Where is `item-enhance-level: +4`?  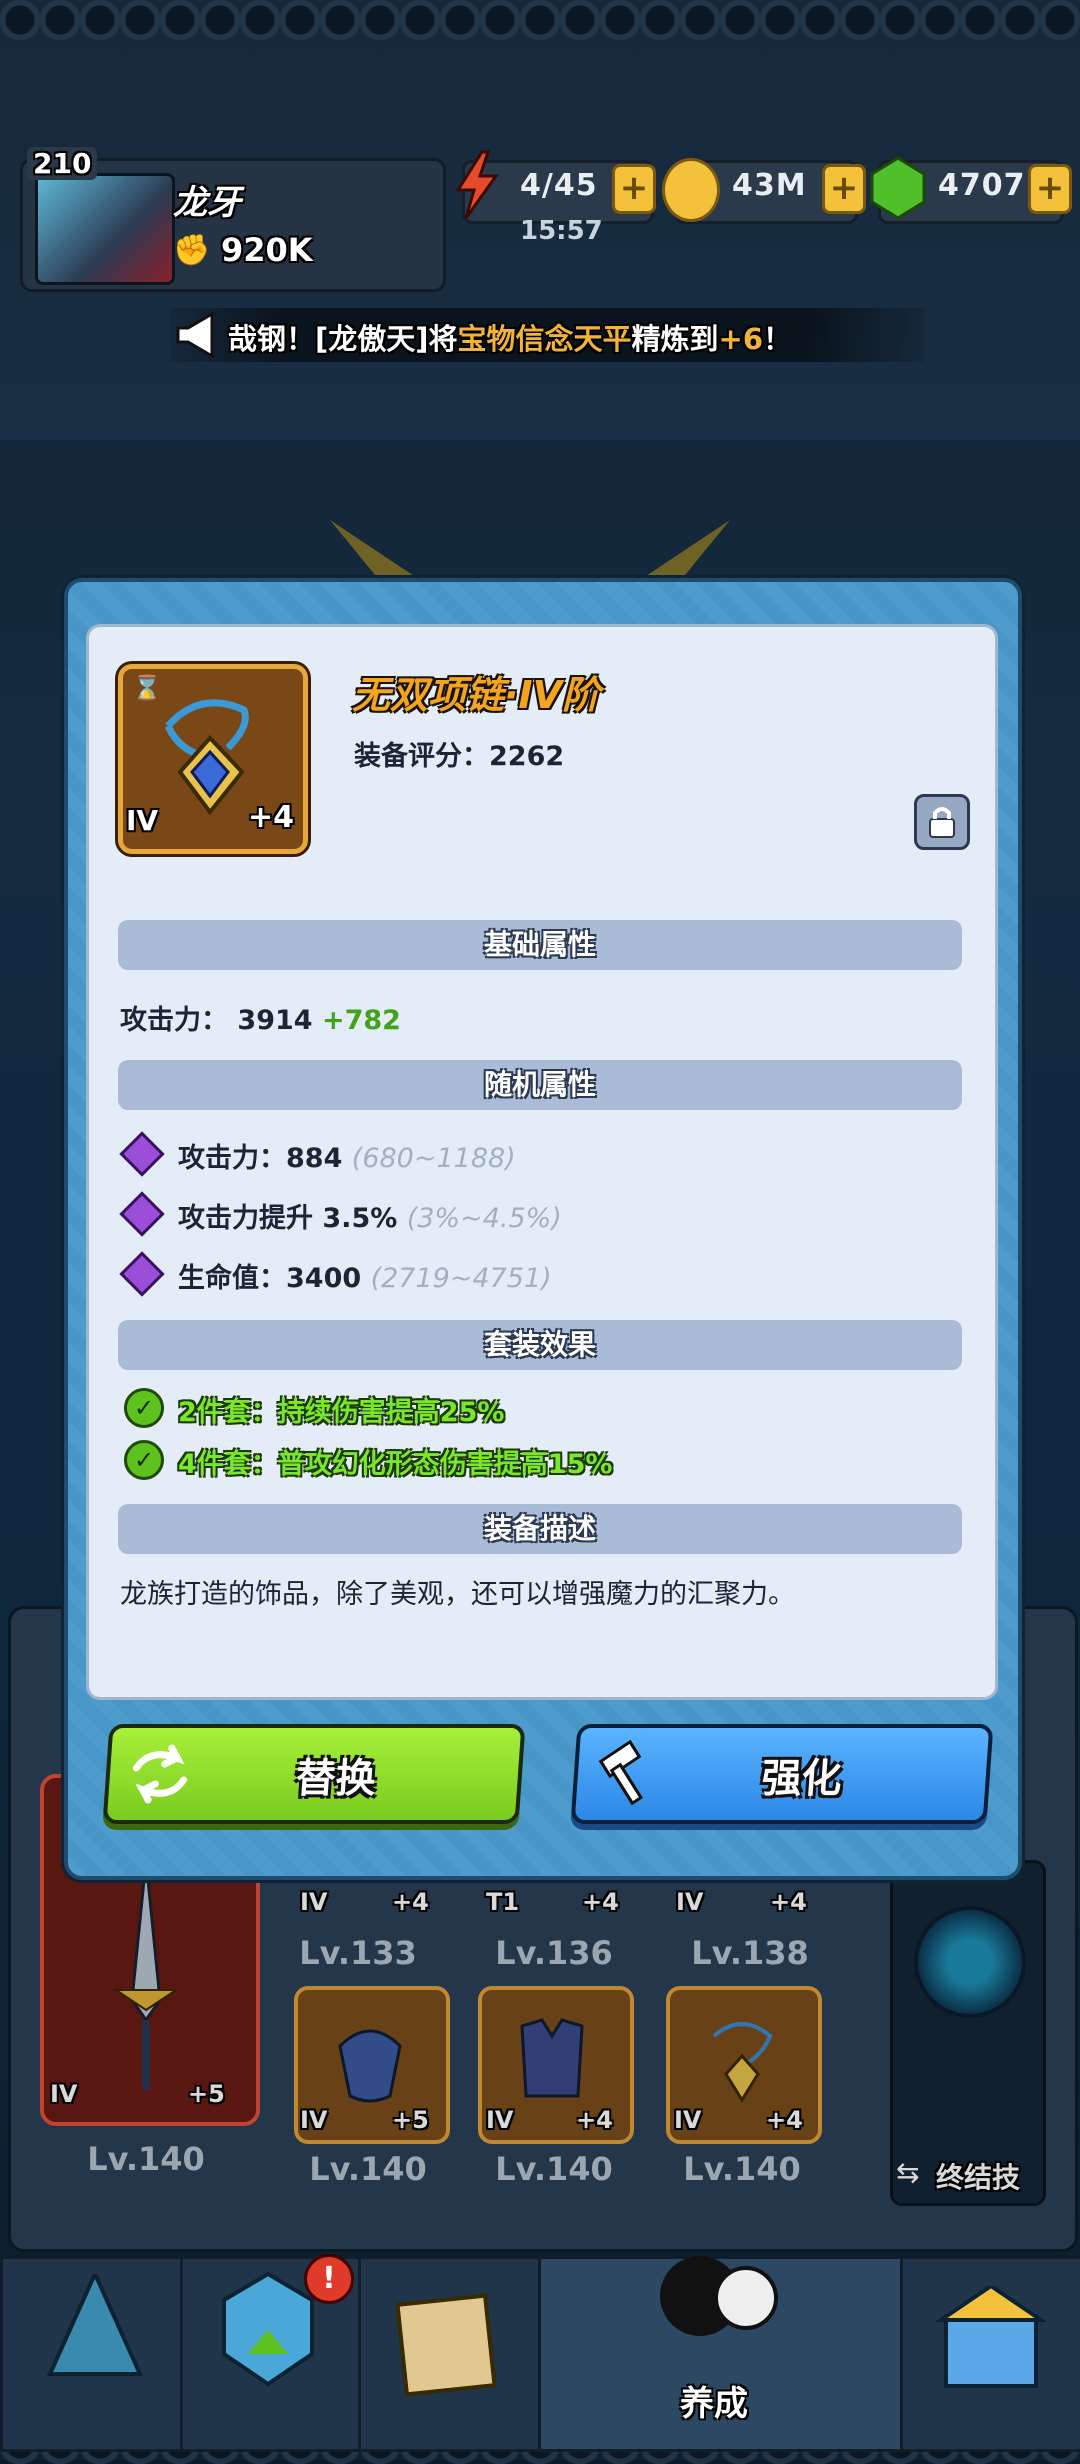 item-enhance-level: +4 is located at coordinates (271, 817).